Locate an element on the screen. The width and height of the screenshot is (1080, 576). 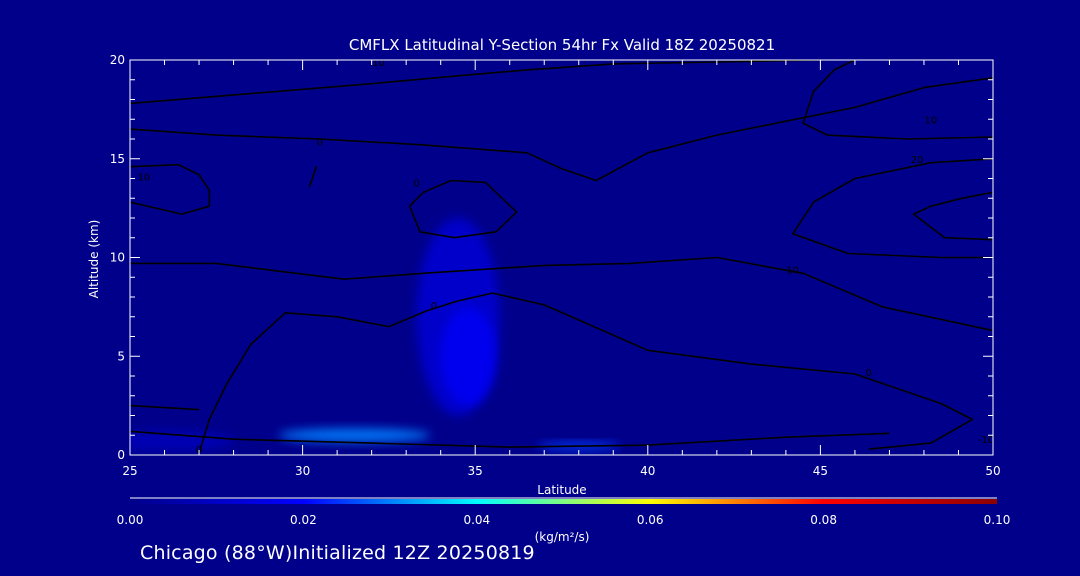
colorbar-tick-label: 0.00 is located at coordinates (130, 520).